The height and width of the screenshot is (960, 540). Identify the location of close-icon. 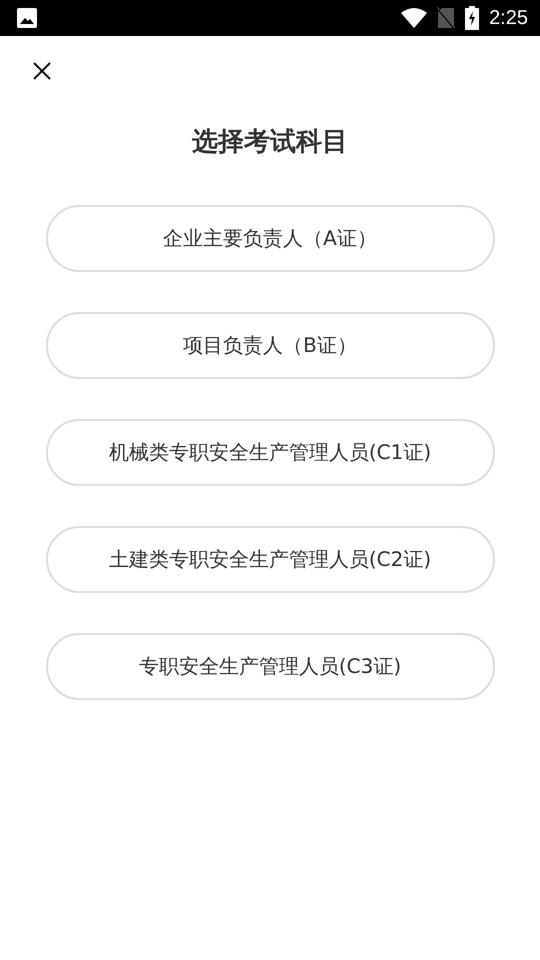
(42, 71).